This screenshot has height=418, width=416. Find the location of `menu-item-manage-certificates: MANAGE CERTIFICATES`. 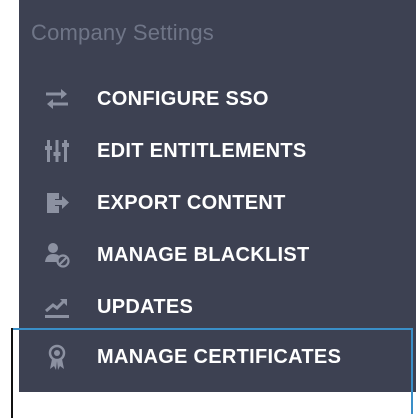

menu-item-manage-certificates: MANAGE CERTIFICATES is located at coordinates (217, 357).